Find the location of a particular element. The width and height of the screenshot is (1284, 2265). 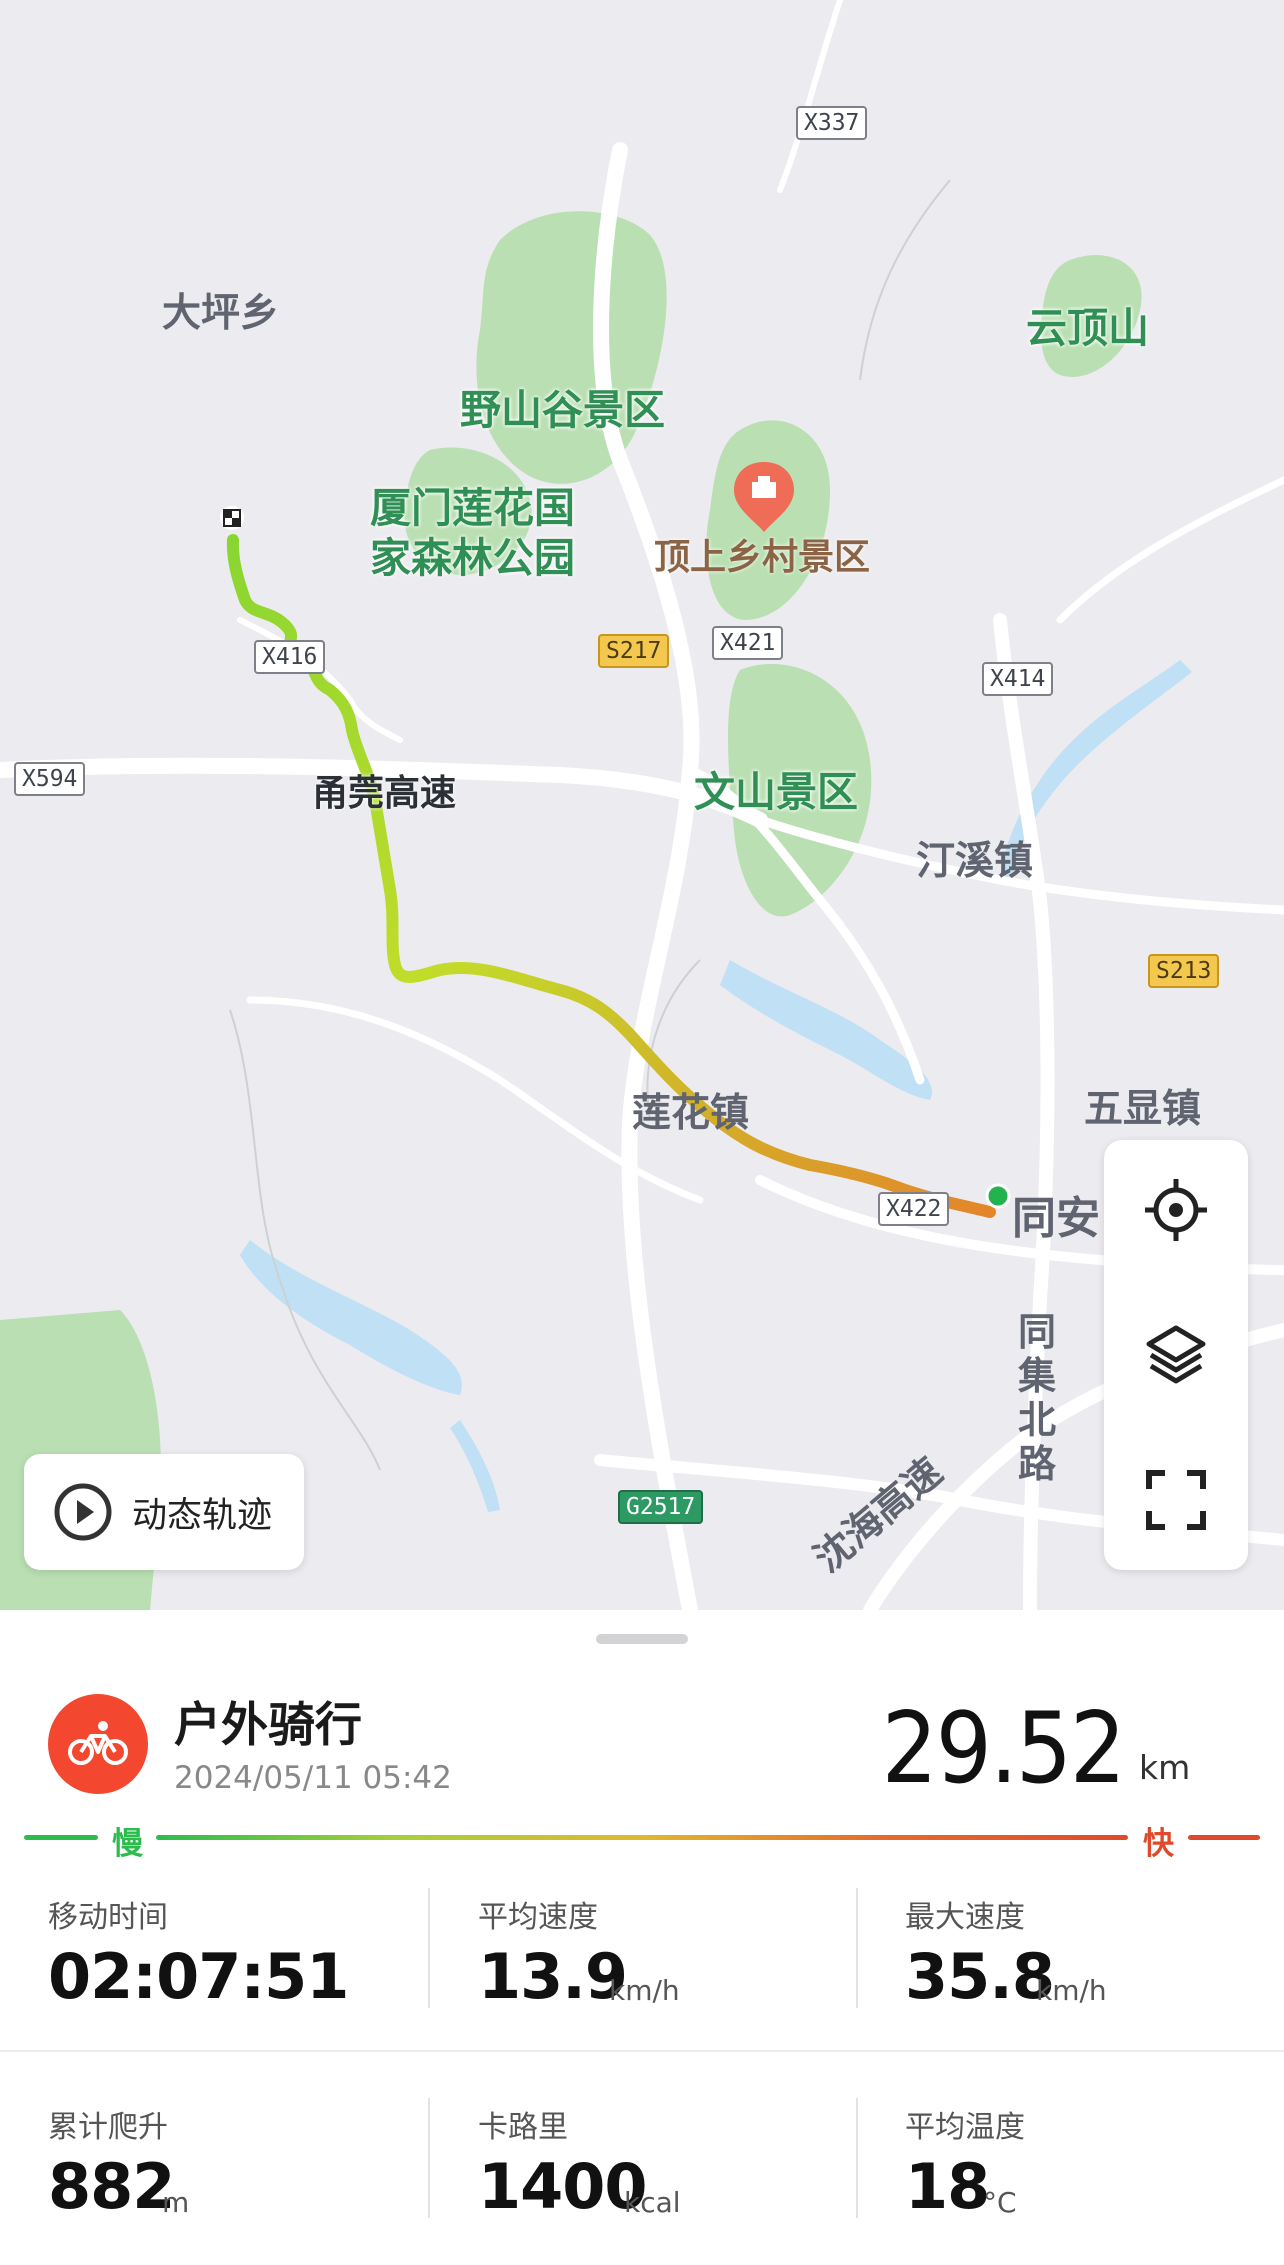

activity-type-badge is located at coordinates (98, 1744).